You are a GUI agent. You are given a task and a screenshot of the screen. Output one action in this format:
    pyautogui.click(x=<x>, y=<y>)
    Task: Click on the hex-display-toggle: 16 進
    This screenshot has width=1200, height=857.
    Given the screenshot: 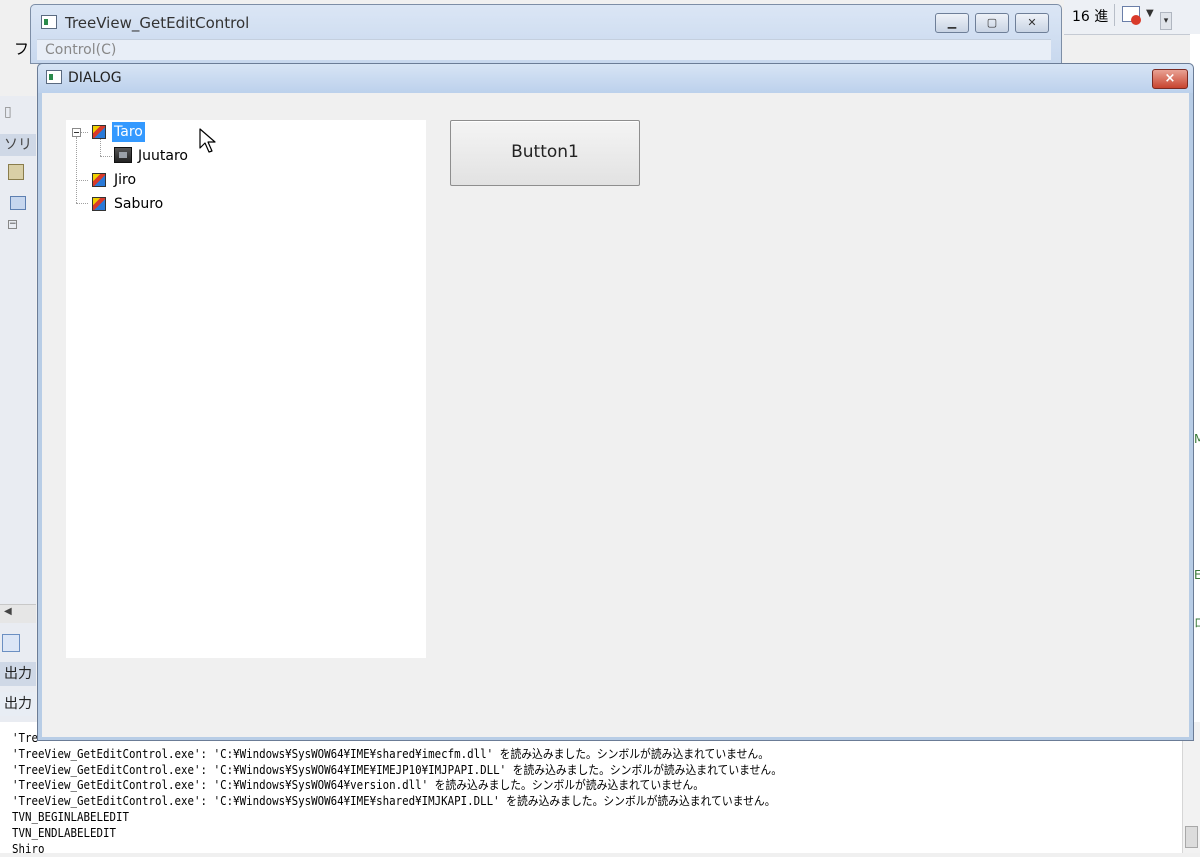 What is the action you would take?
    pyautogui.click(x=1090, y=16)
    